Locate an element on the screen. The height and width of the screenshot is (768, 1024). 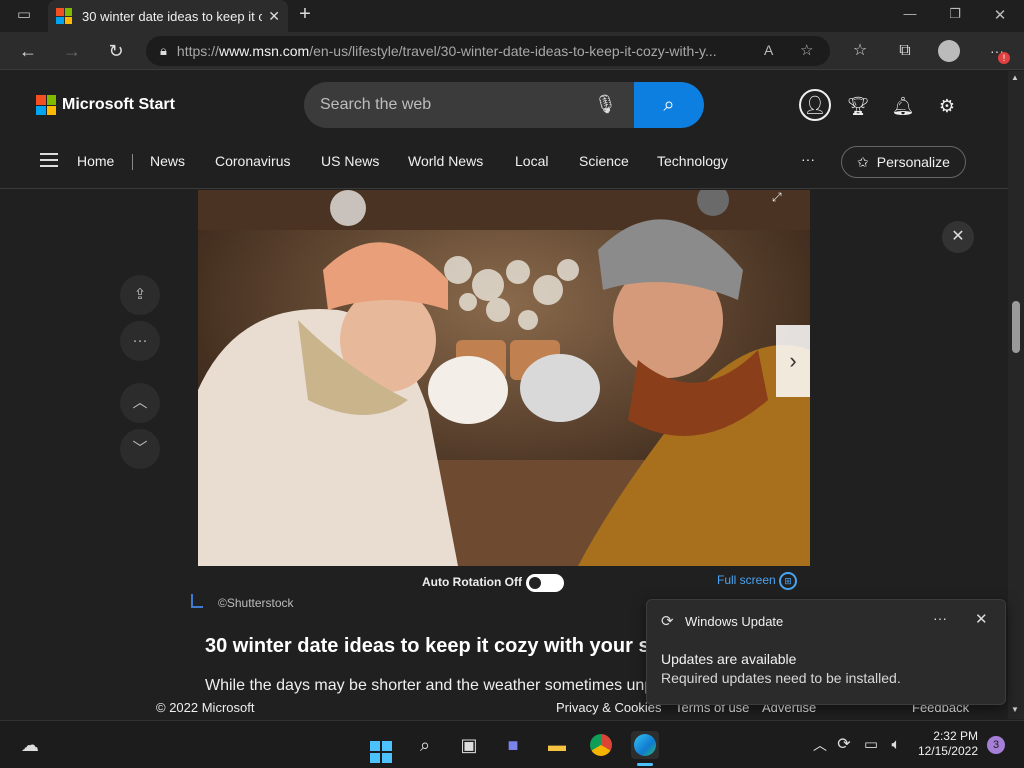
next-slide-button: › is located at coordinates (793, 361).